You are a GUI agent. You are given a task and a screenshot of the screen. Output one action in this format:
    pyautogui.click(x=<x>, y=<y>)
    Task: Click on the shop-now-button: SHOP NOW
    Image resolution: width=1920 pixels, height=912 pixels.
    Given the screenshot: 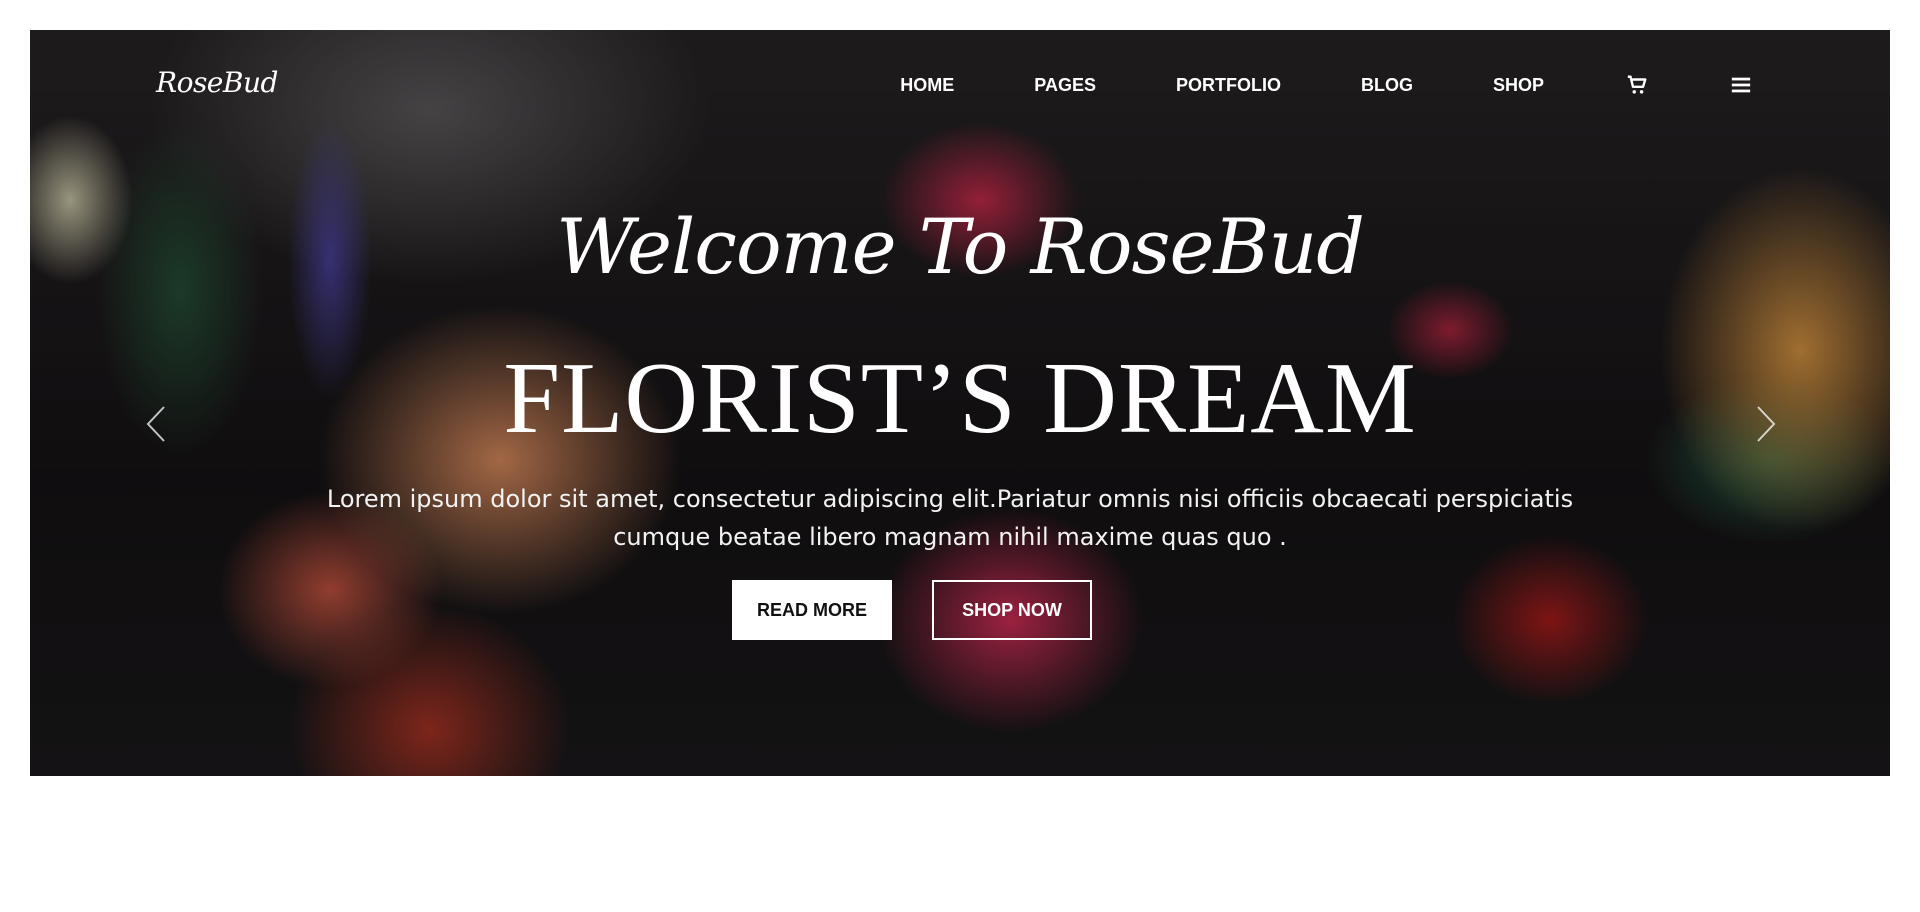 What is the action you would take?
    pyautogui.click(x=1012, y=610)
    